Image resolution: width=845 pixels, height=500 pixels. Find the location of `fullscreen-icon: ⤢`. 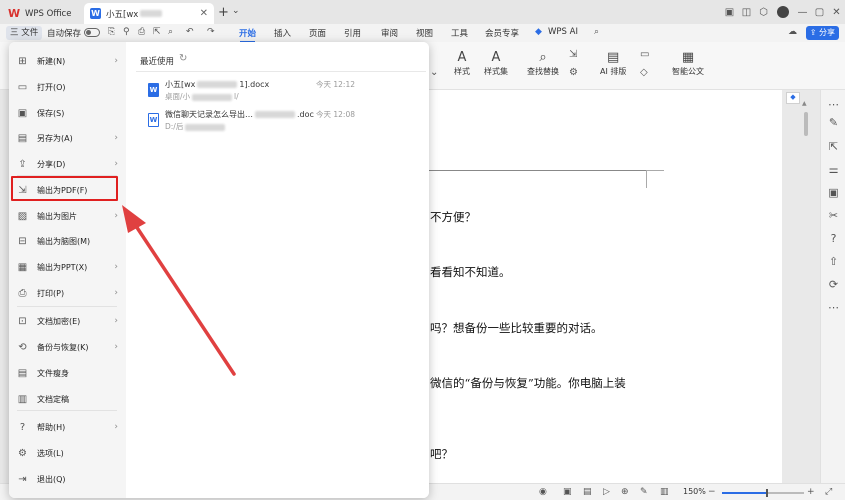

fullscreen-icon: ⤢ is located at coordinates (828, 492).